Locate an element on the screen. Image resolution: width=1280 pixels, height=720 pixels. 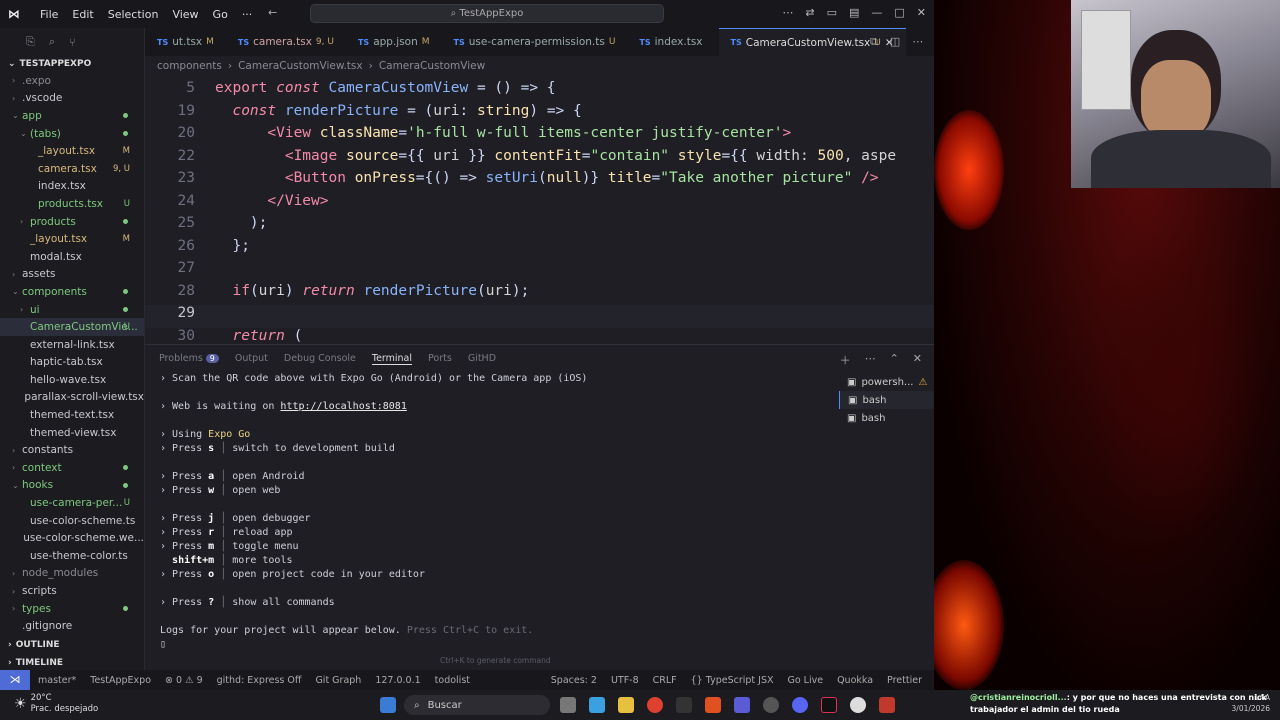
panel-tab: Terminal is located at coordinates (392, 359).